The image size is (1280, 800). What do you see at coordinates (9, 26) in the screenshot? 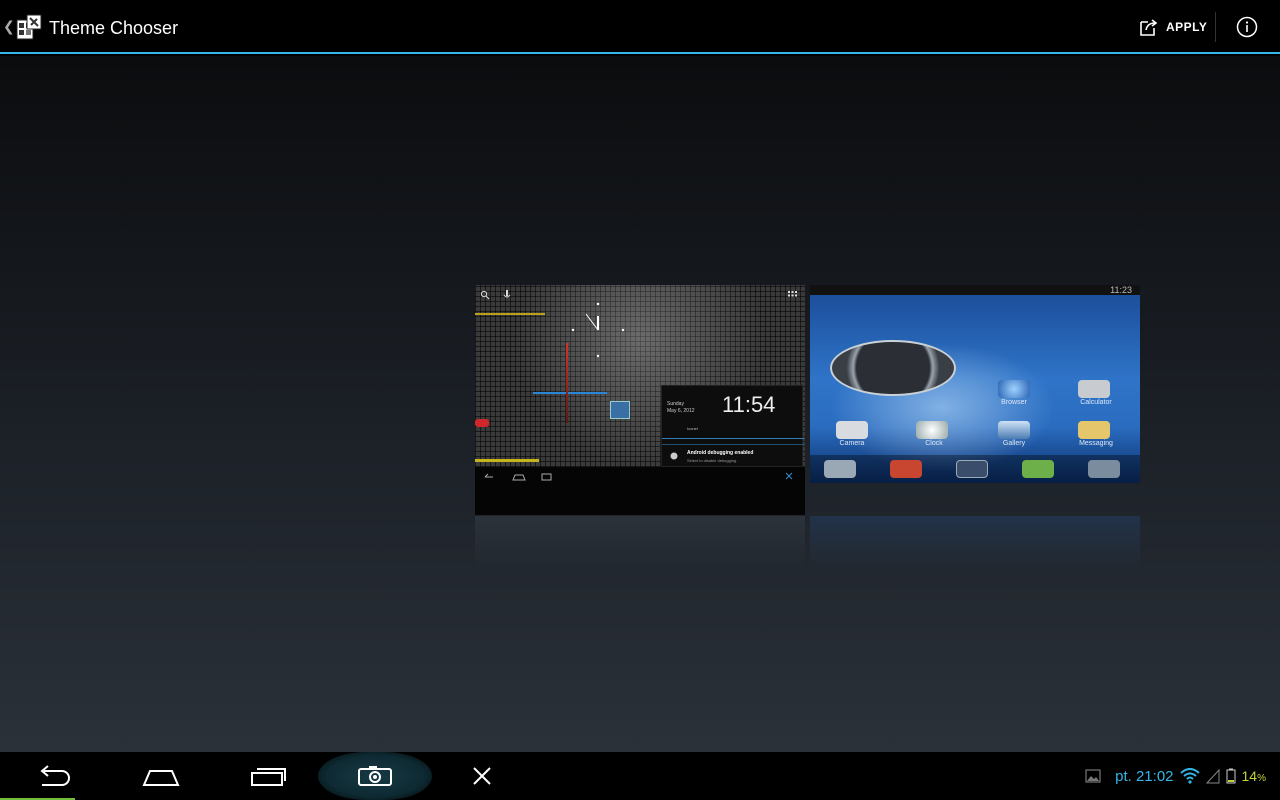
I see `up-caret-icon: ❮` at bounding box center [9, 26].